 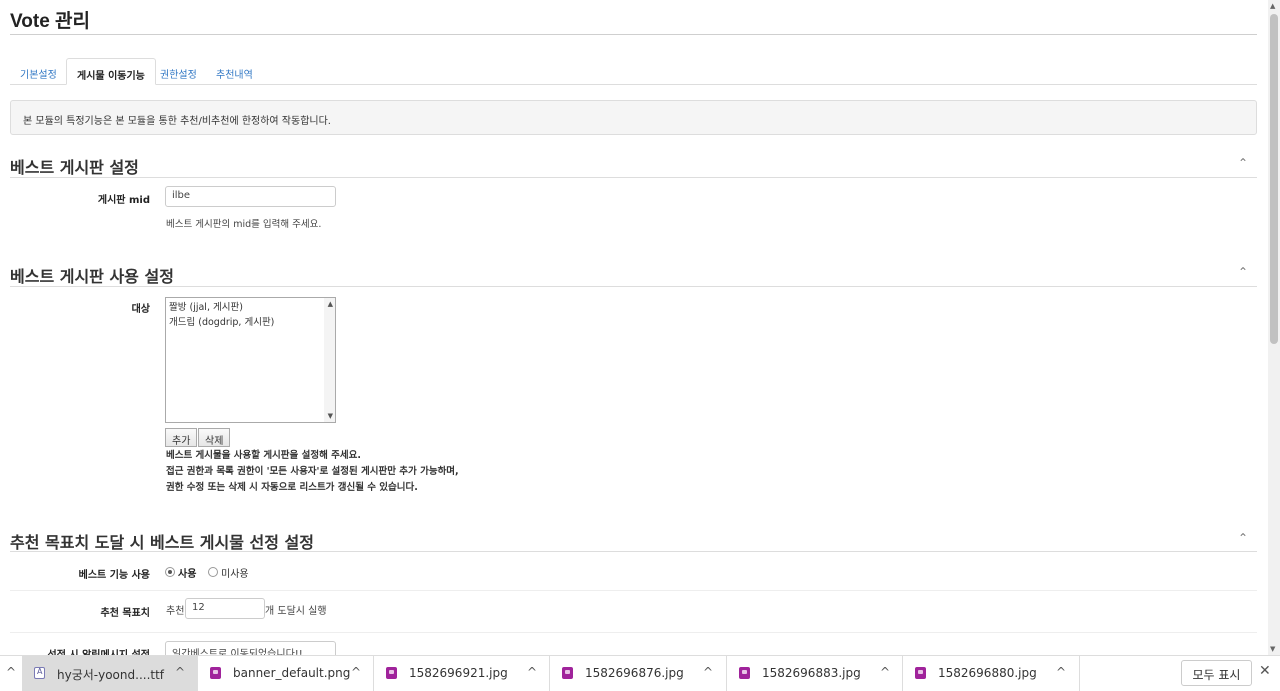 I want to click on font-file-icon, so click(x=39, y=673).